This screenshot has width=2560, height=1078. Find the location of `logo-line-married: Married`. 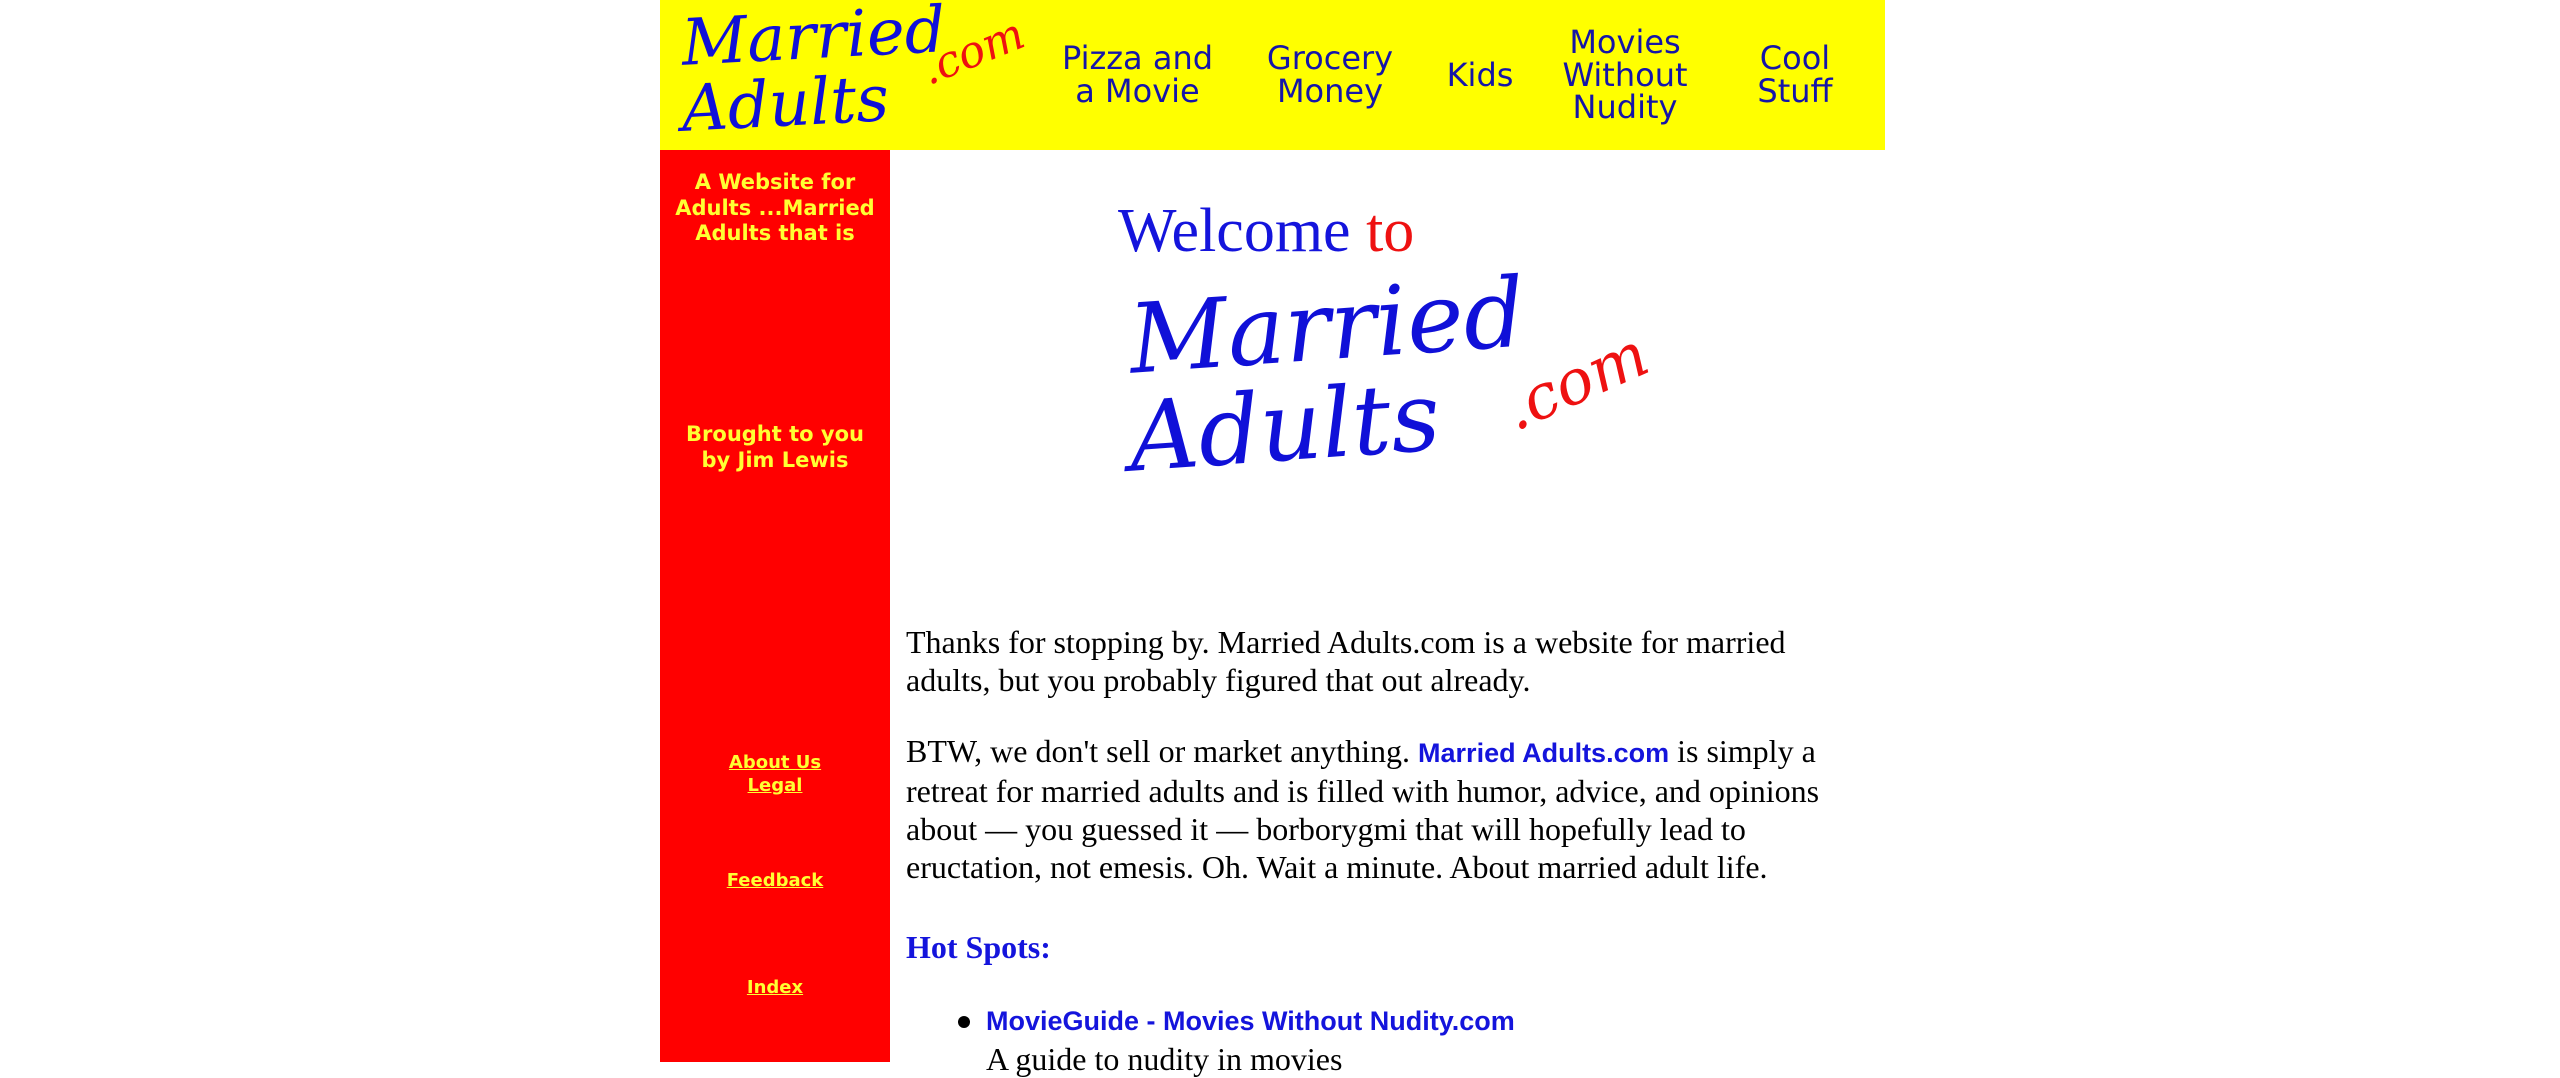

logo-line-married: Married is located at coordinates (813, 40).